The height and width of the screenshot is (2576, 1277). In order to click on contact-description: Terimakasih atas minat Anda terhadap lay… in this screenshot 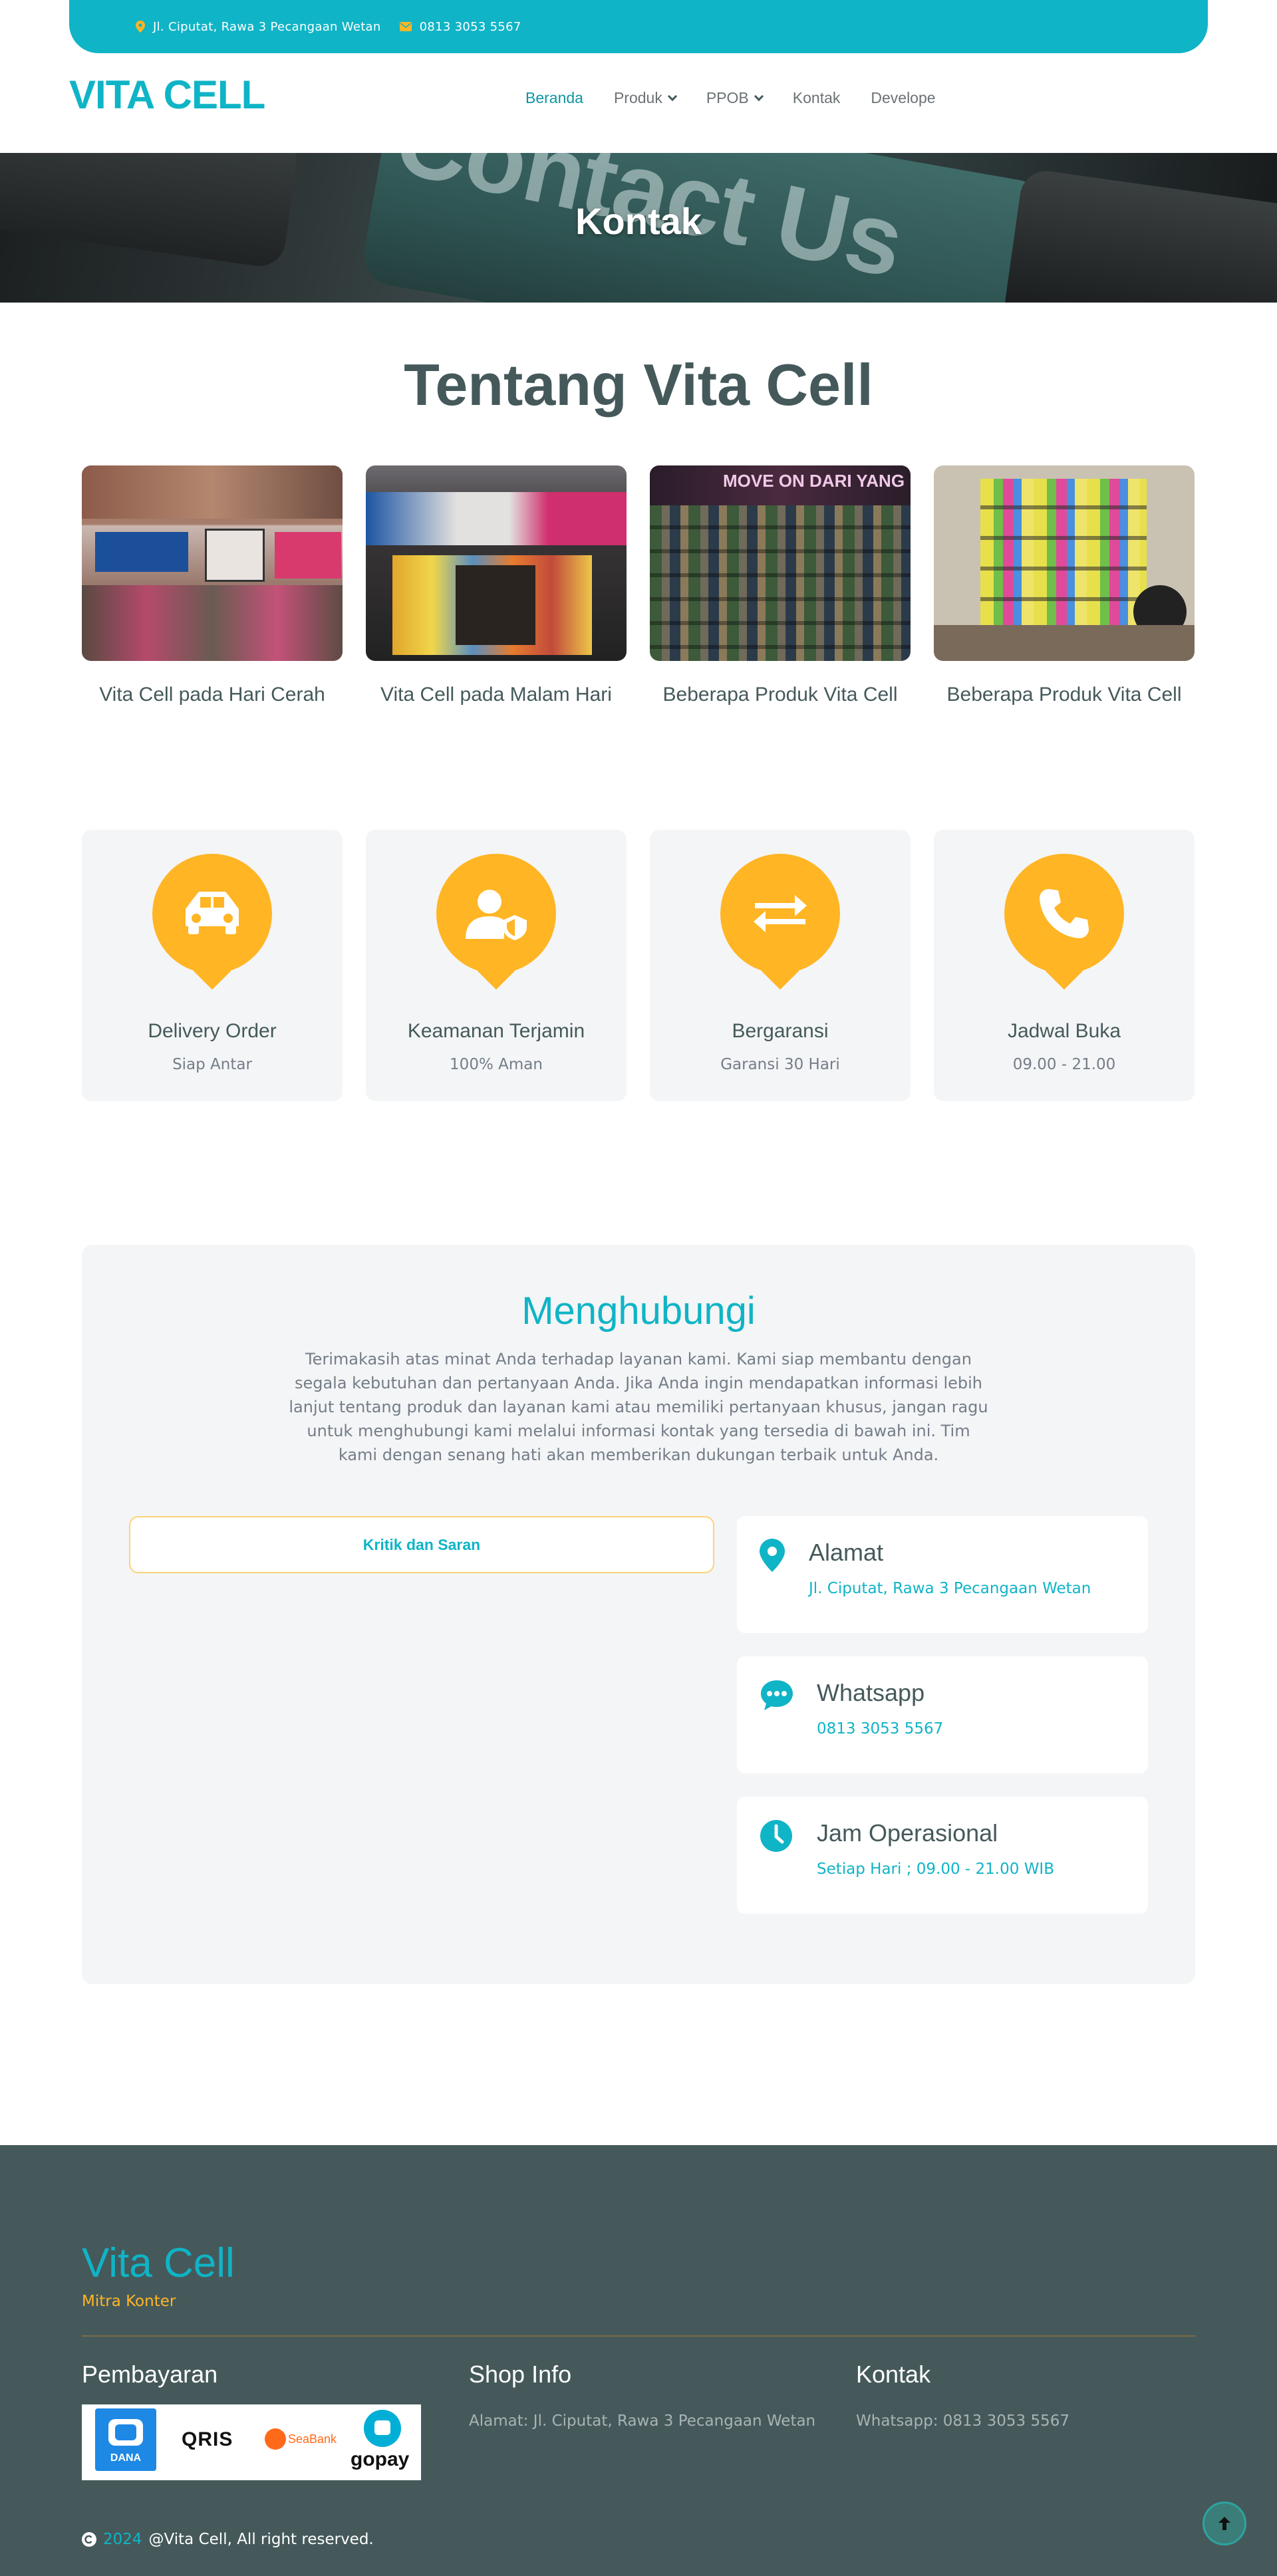, I will do `click(638, 1407)`.